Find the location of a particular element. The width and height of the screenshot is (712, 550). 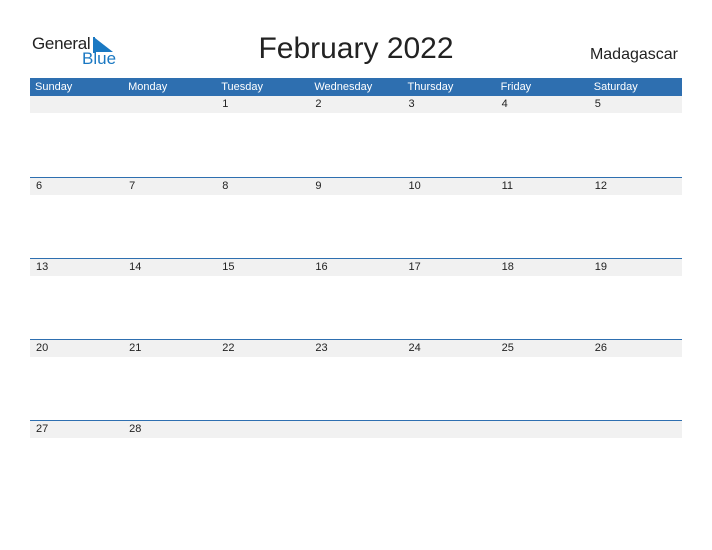

day-cell: 13 is located at coordinates (42, 267).